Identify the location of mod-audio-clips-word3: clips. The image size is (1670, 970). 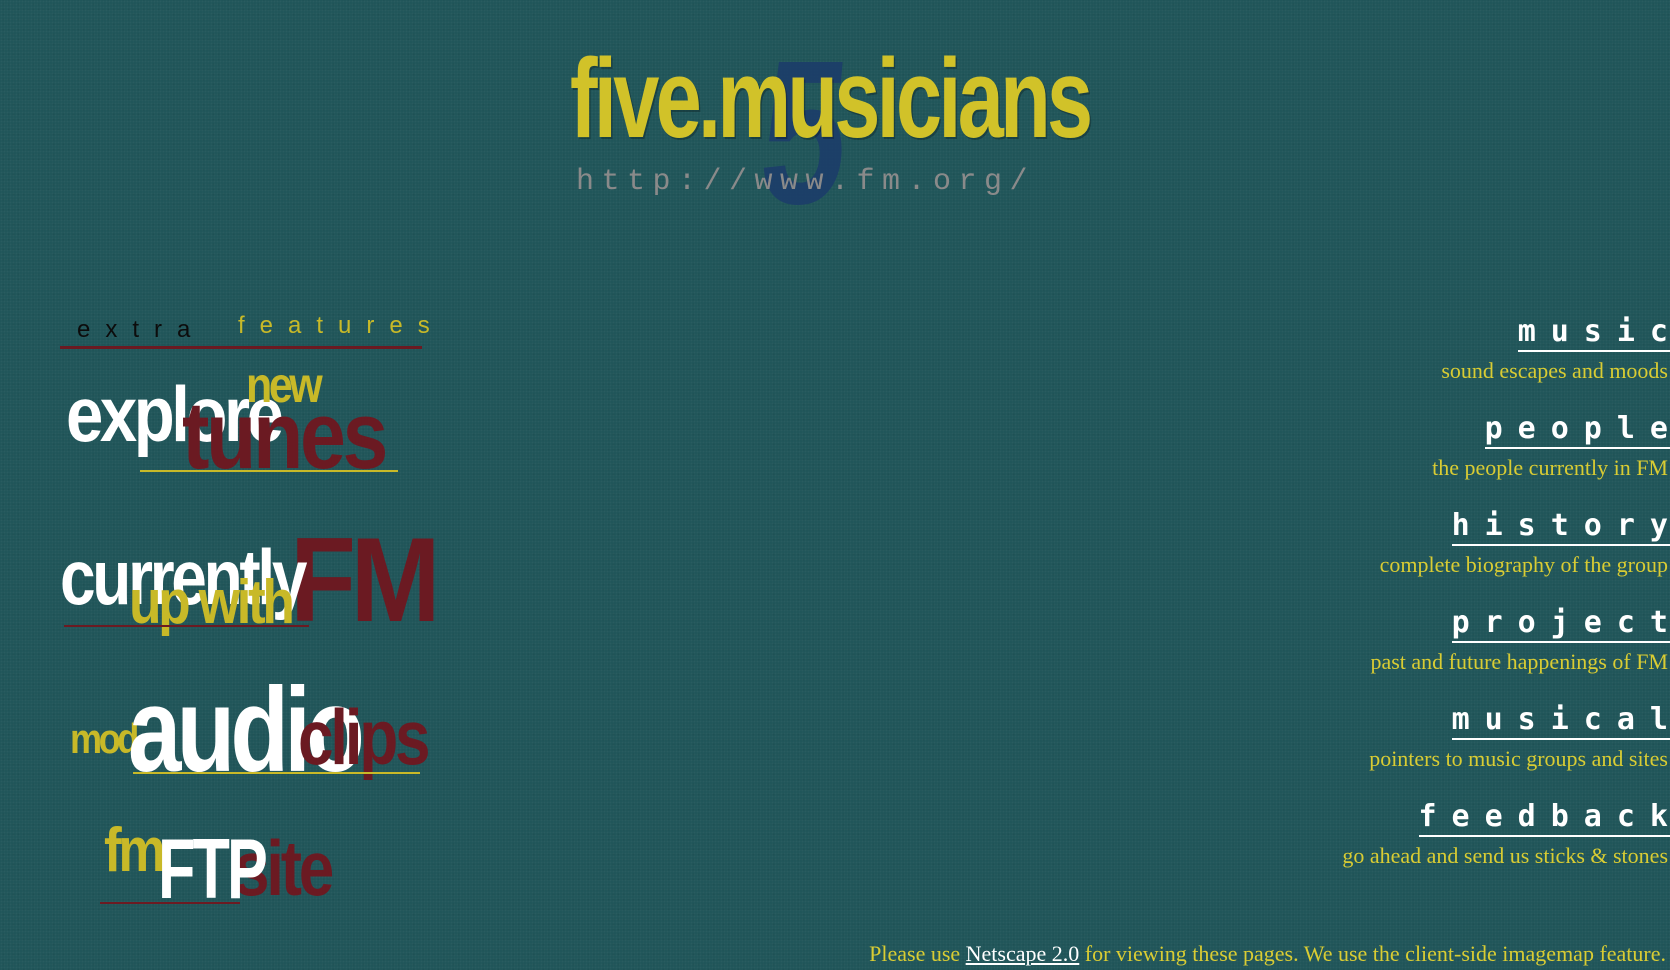
(364, 737).